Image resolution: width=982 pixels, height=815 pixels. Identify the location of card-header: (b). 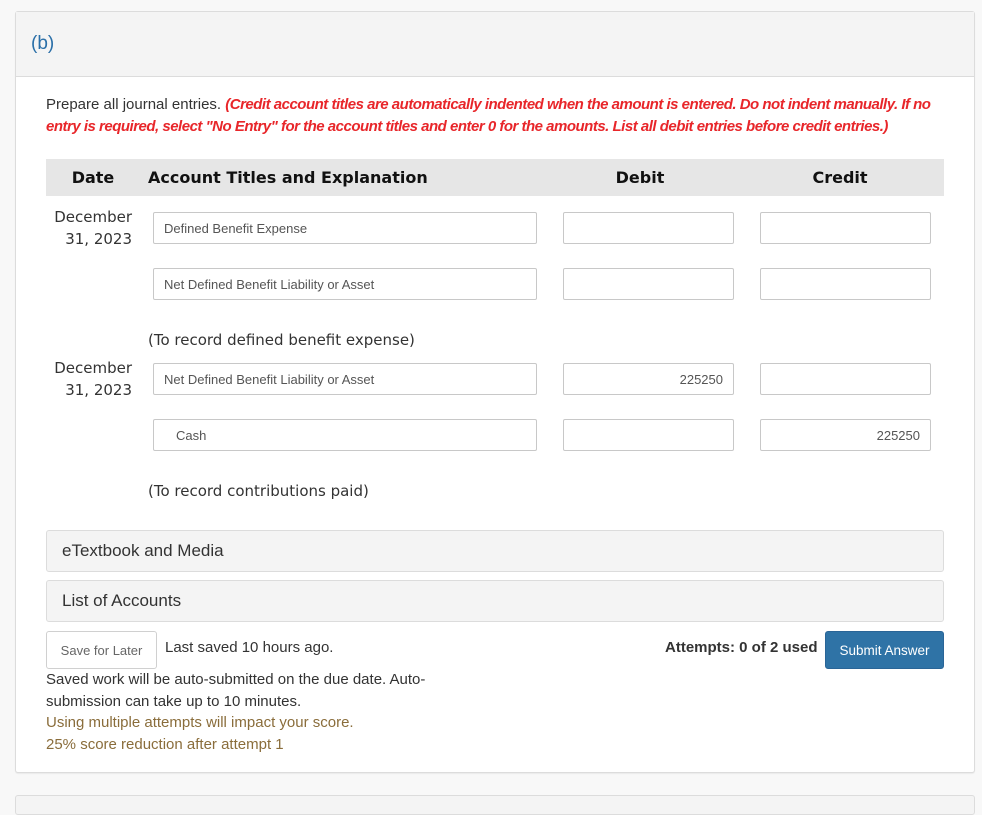
(495, 44).